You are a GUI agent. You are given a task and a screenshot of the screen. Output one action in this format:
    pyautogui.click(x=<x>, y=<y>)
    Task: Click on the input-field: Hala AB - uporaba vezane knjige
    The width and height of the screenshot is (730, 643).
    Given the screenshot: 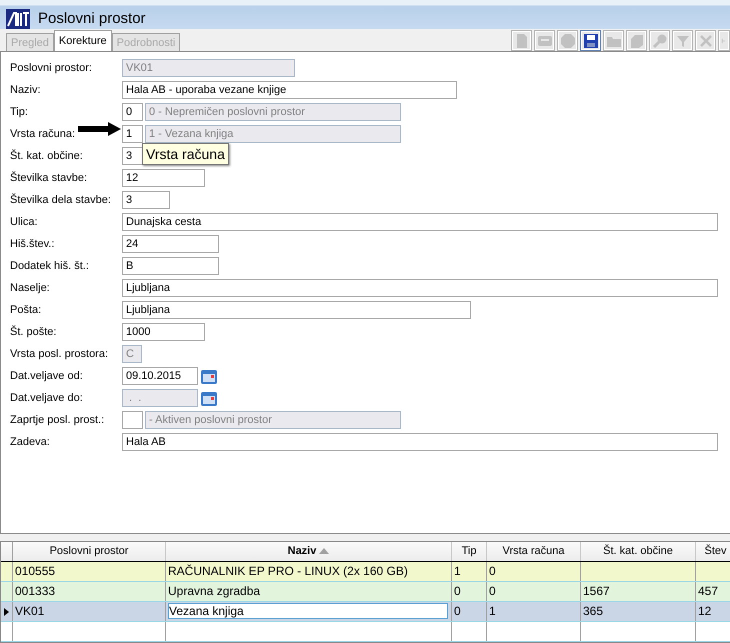 What is the action you would take?
    pyautogui.click(x=289, y=90)
    